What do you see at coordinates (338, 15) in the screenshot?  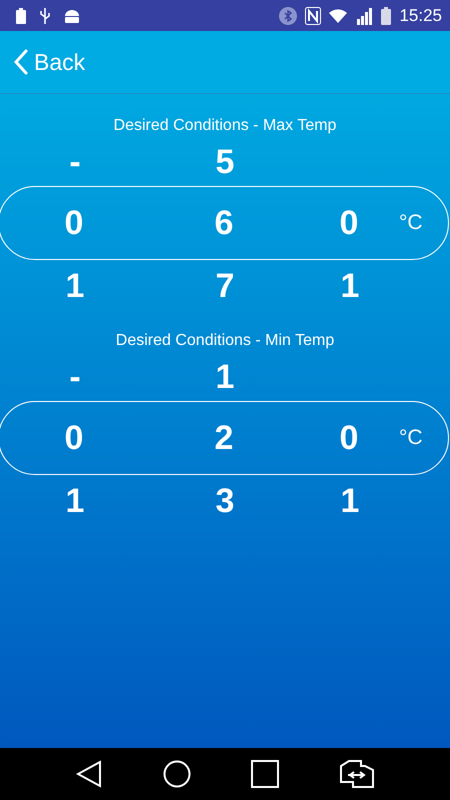 I see `wifi-icon` at bounding box center [338, 15].